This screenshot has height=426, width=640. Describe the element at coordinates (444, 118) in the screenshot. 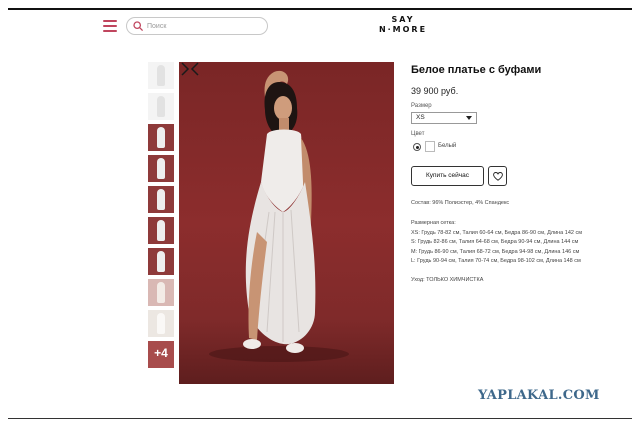

I see `size-select: XS` at that location.